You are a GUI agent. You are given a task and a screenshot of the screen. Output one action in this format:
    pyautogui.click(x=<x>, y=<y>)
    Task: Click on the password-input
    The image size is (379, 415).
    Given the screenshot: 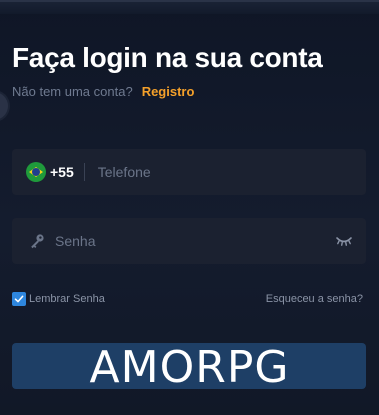 What is the action you would take?
    pyautogui.click(x=193, y=241)
    